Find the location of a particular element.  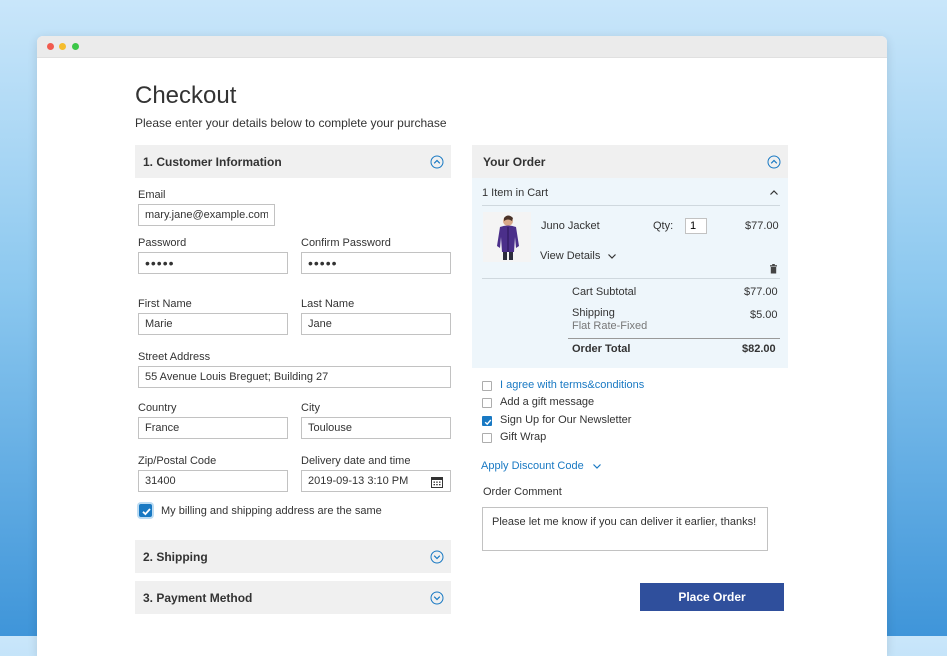

product-image is located at coordinates (507, 237).